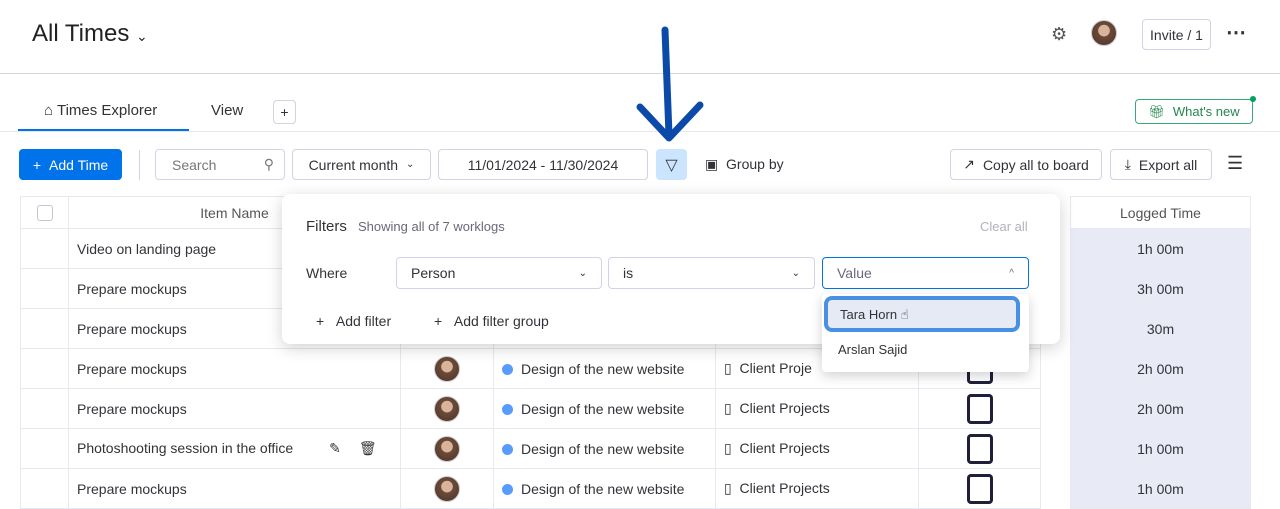 The height and width of the screenshot is (509, 1280). Describe the element at coordinates (1161, 164) in the screenshot. I see `export-all-button: ⤓ Export all` at that location.